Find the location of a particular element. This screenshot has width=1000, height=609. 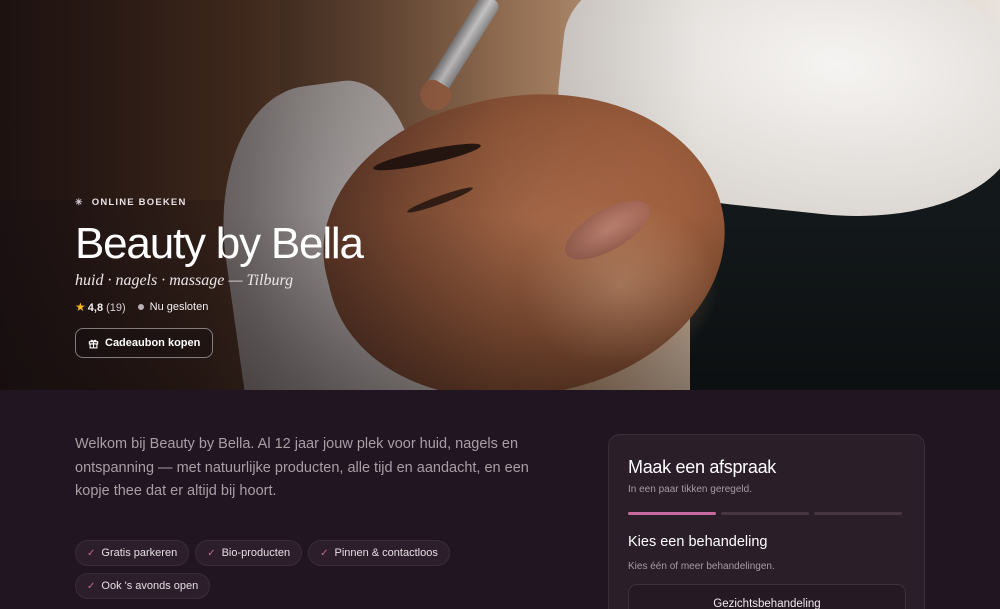

treatment-section-hint: Kies één of meer behandelingen. is located at coordinates (701, 566).